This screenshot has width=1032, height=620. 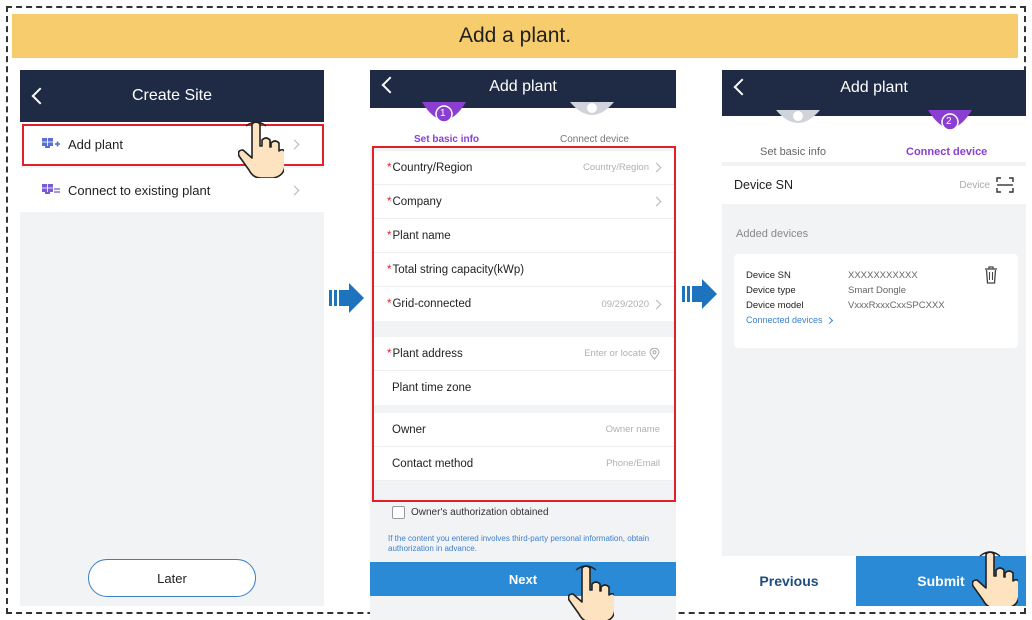 I want to click on field-placeholder: Device, so click(x=974, y=185).